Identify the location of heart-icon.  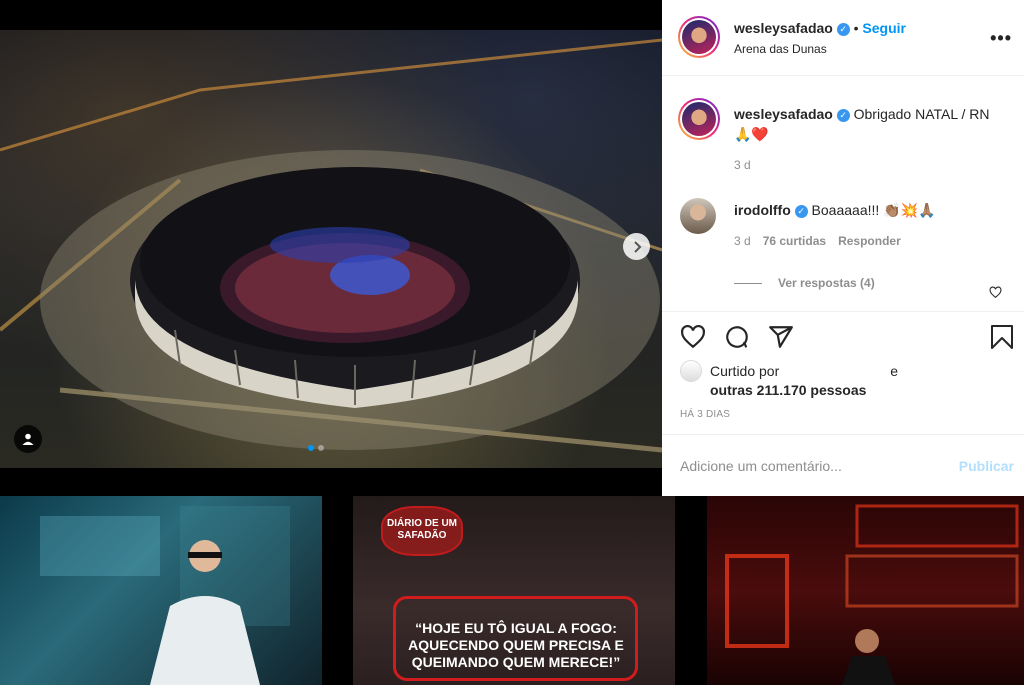
(693, 337).